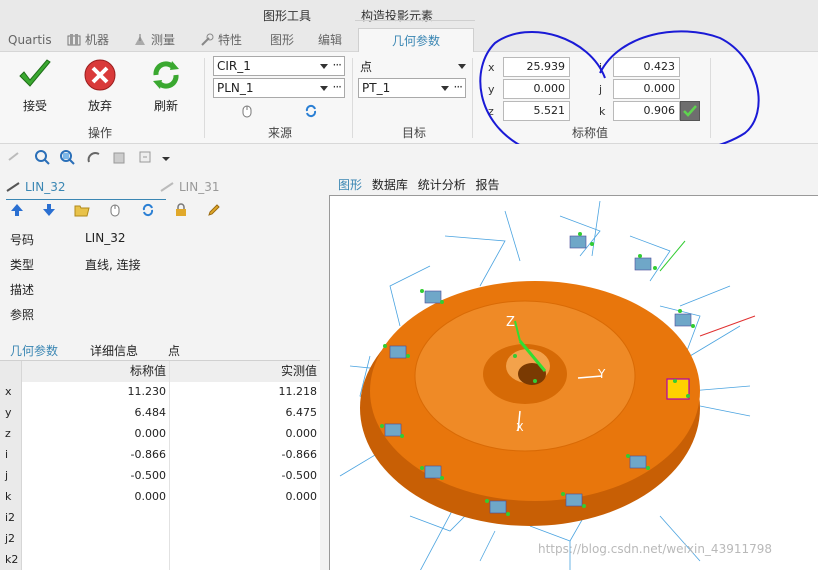 The height and width of the screenshot is (570, 818). I want to click on axis-label-z: Z, so click(510, 322).